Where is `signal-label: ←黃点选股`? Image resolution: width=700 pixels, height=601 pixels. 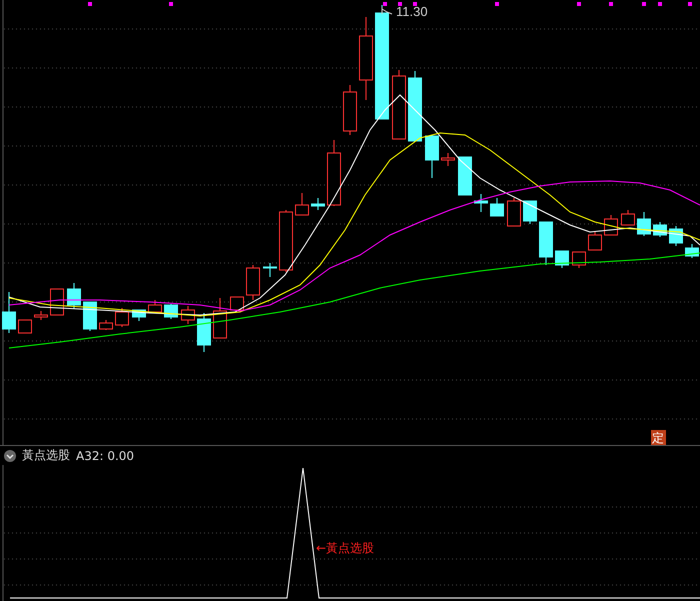 signal-label: ←黃点选股 is located at coordinates (345, 548).